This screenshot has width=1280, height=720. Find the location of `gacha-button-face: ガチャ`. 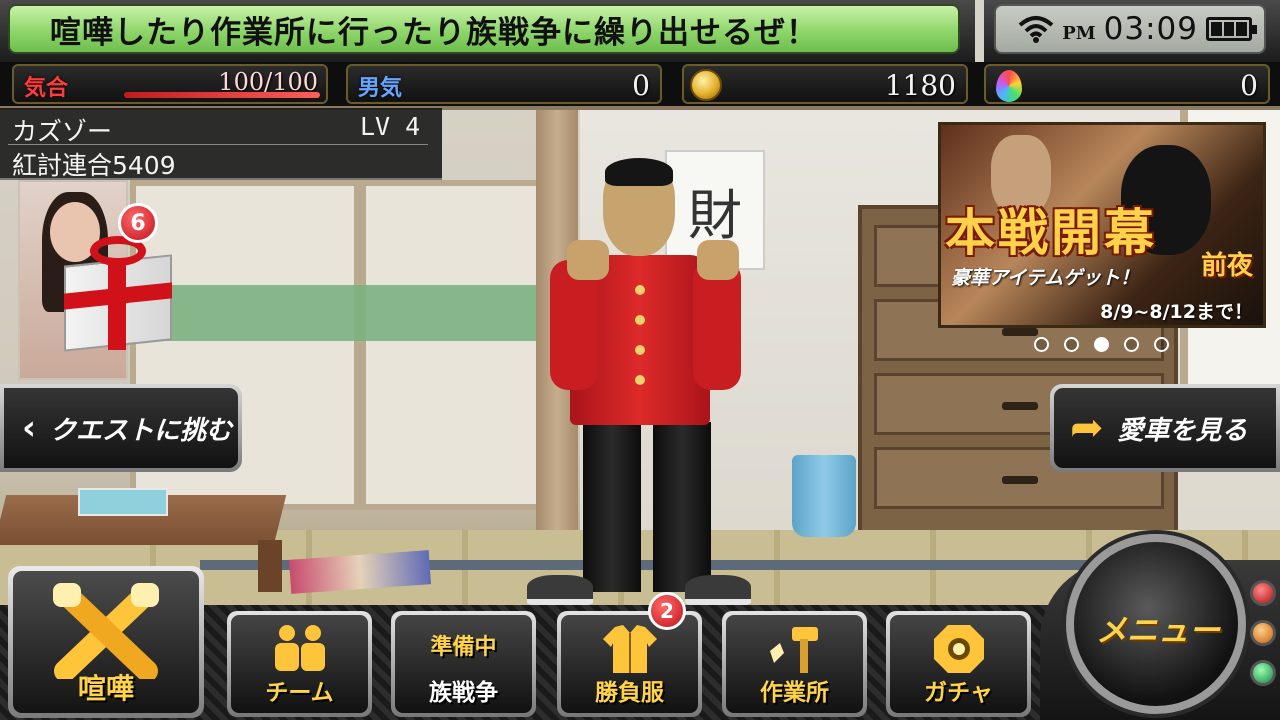

gacha-button-face: ガチャ is located at coordinates (958, 664).